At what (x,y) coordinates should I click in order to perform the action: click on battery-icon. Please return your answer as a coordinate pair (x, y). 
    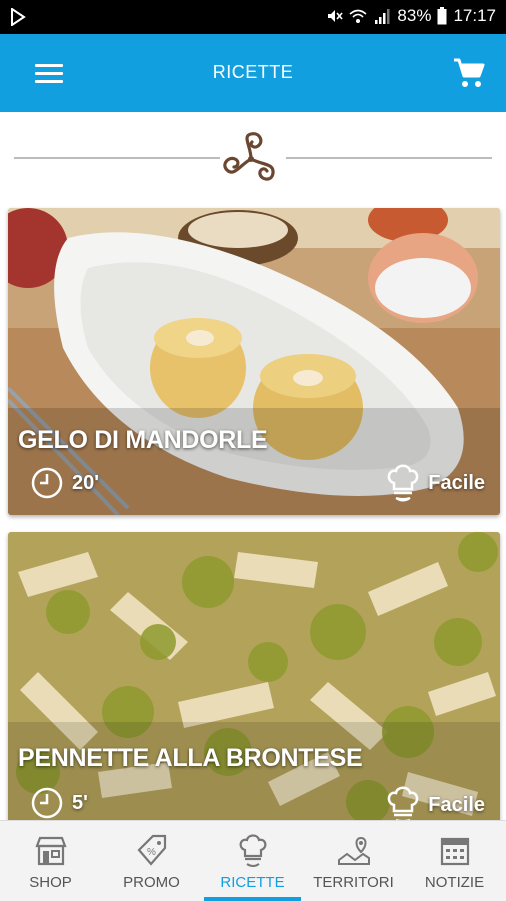
    Looking at the image, I should click on (442, 16).